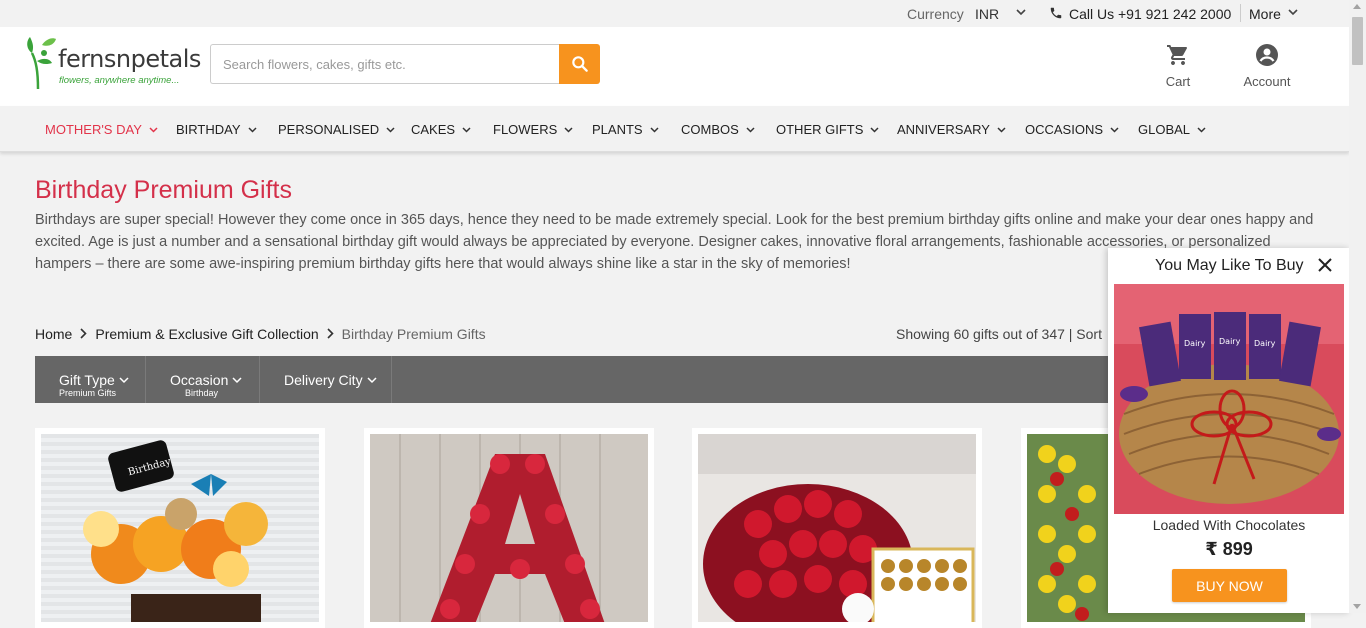 The width and height of the screenshot is (1366, 628). I want to click on filter-gift-type: Gift Type Premium Gifts, so click(90, 379).